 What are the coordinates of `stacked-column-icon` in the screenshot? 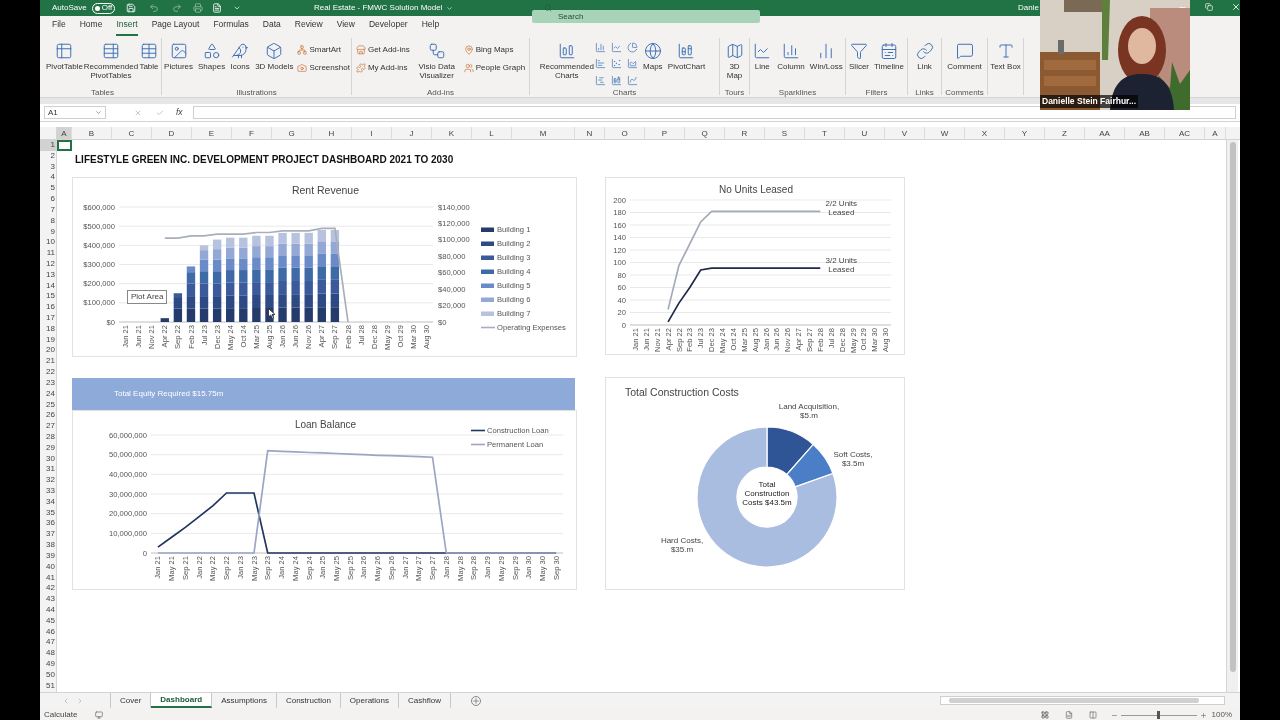 It's located at (616, 80).